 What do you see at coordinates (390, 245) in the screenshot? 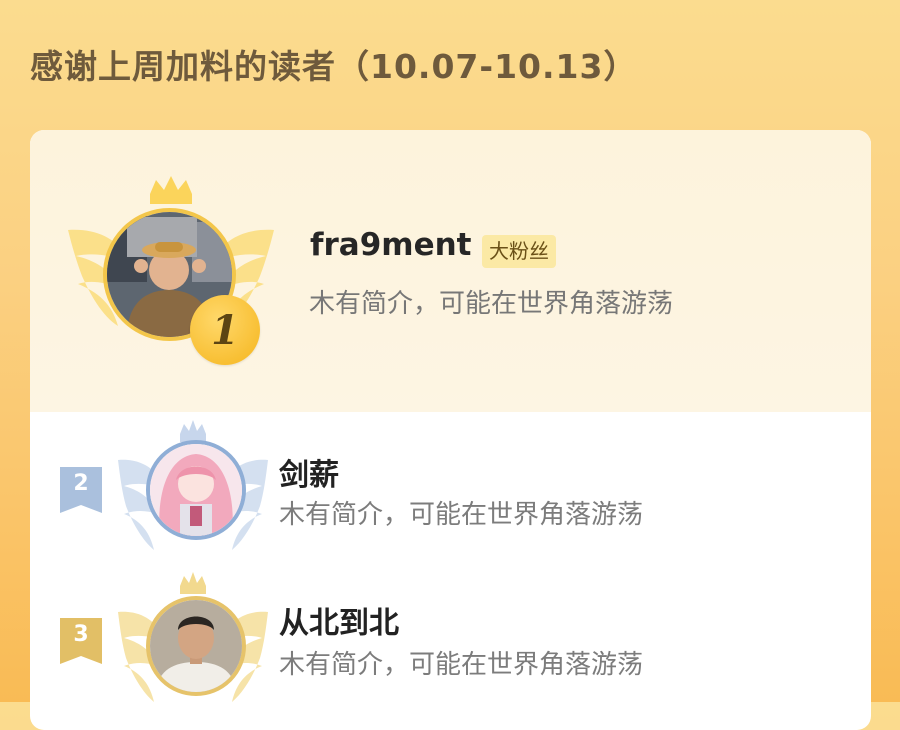
I see `reader-name-1: fra9ment` at bounding box center [390, 245].